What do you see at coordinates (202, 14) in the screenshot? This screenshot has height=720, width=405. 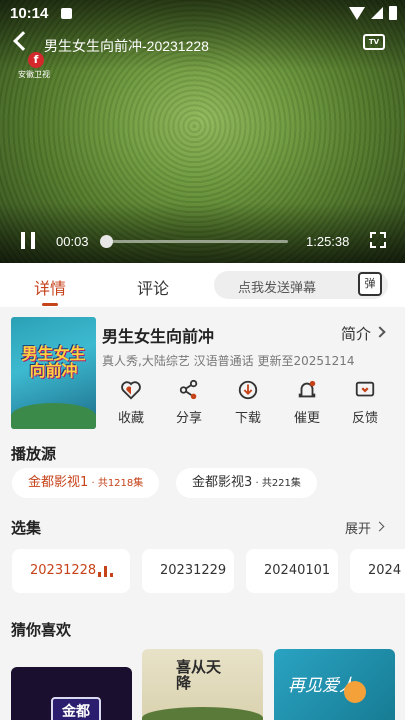 I see `status-bar: 10:14` at bounding box center [202, 14].